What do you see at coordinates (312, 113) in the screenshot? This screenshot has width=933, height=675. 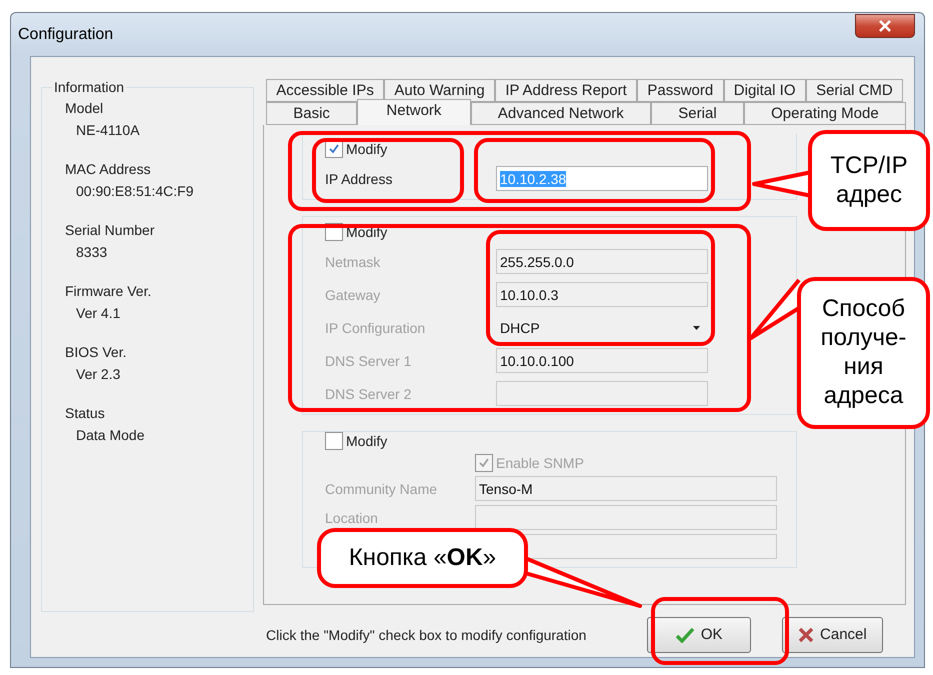 I see `tab: Basic` at bounding box center [312, 113].